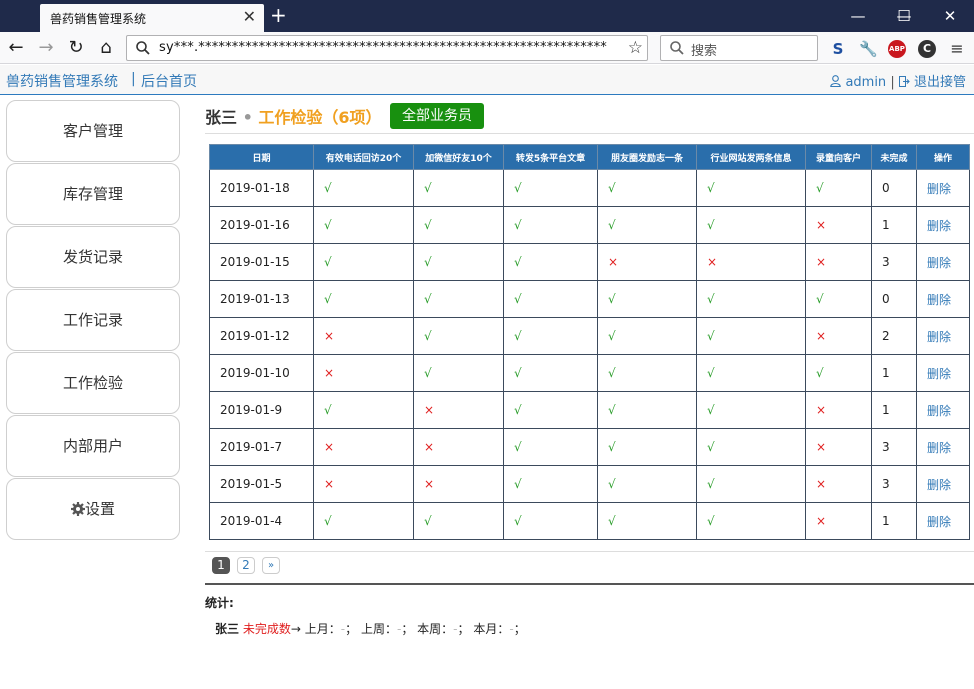 The height and width of the screenshot is (689, 974). Describe the element at coordinates (152, 18) in the screenshot. I see `browser-tab: 兽药销售管理系统 ✕` at that location.